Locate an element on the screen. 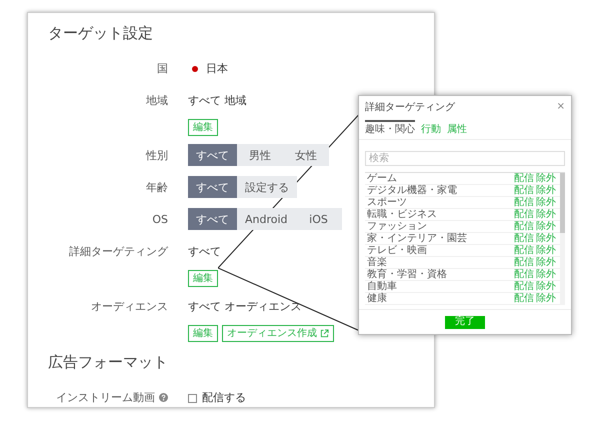  field-value: すべて オーディエンス is located at coordinates (245, 307).